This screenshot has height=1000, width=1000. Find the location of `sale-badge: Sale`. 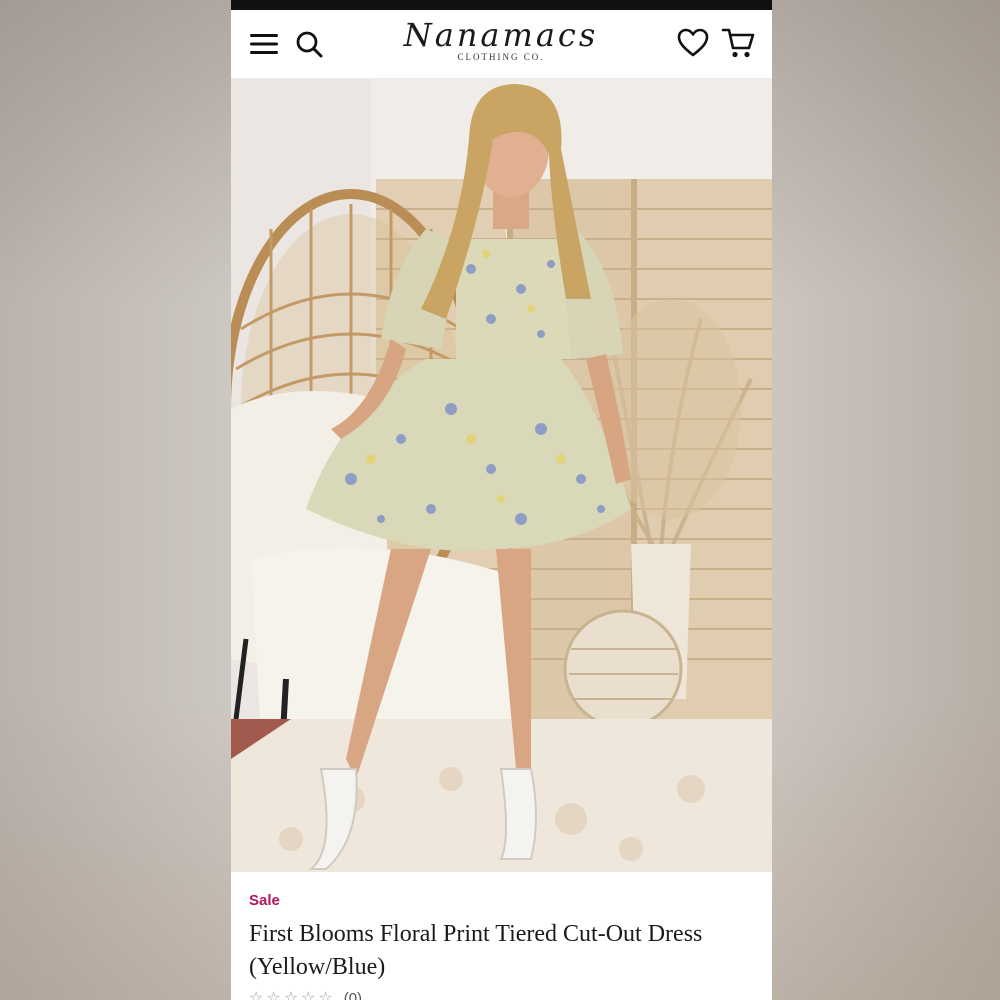

sale-badge: Sale is located at coordinates (264, 900).